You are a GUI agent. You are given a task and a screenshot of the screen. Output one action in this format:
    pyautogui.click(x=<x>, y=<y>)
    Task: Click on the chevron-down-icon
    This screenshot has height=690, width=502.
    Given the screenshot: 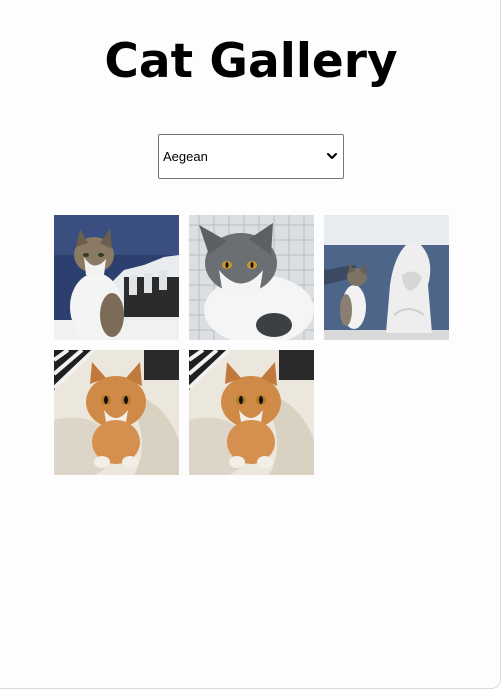 What is the action you would take?
    pyautogui.click(x=332, y=156)
    